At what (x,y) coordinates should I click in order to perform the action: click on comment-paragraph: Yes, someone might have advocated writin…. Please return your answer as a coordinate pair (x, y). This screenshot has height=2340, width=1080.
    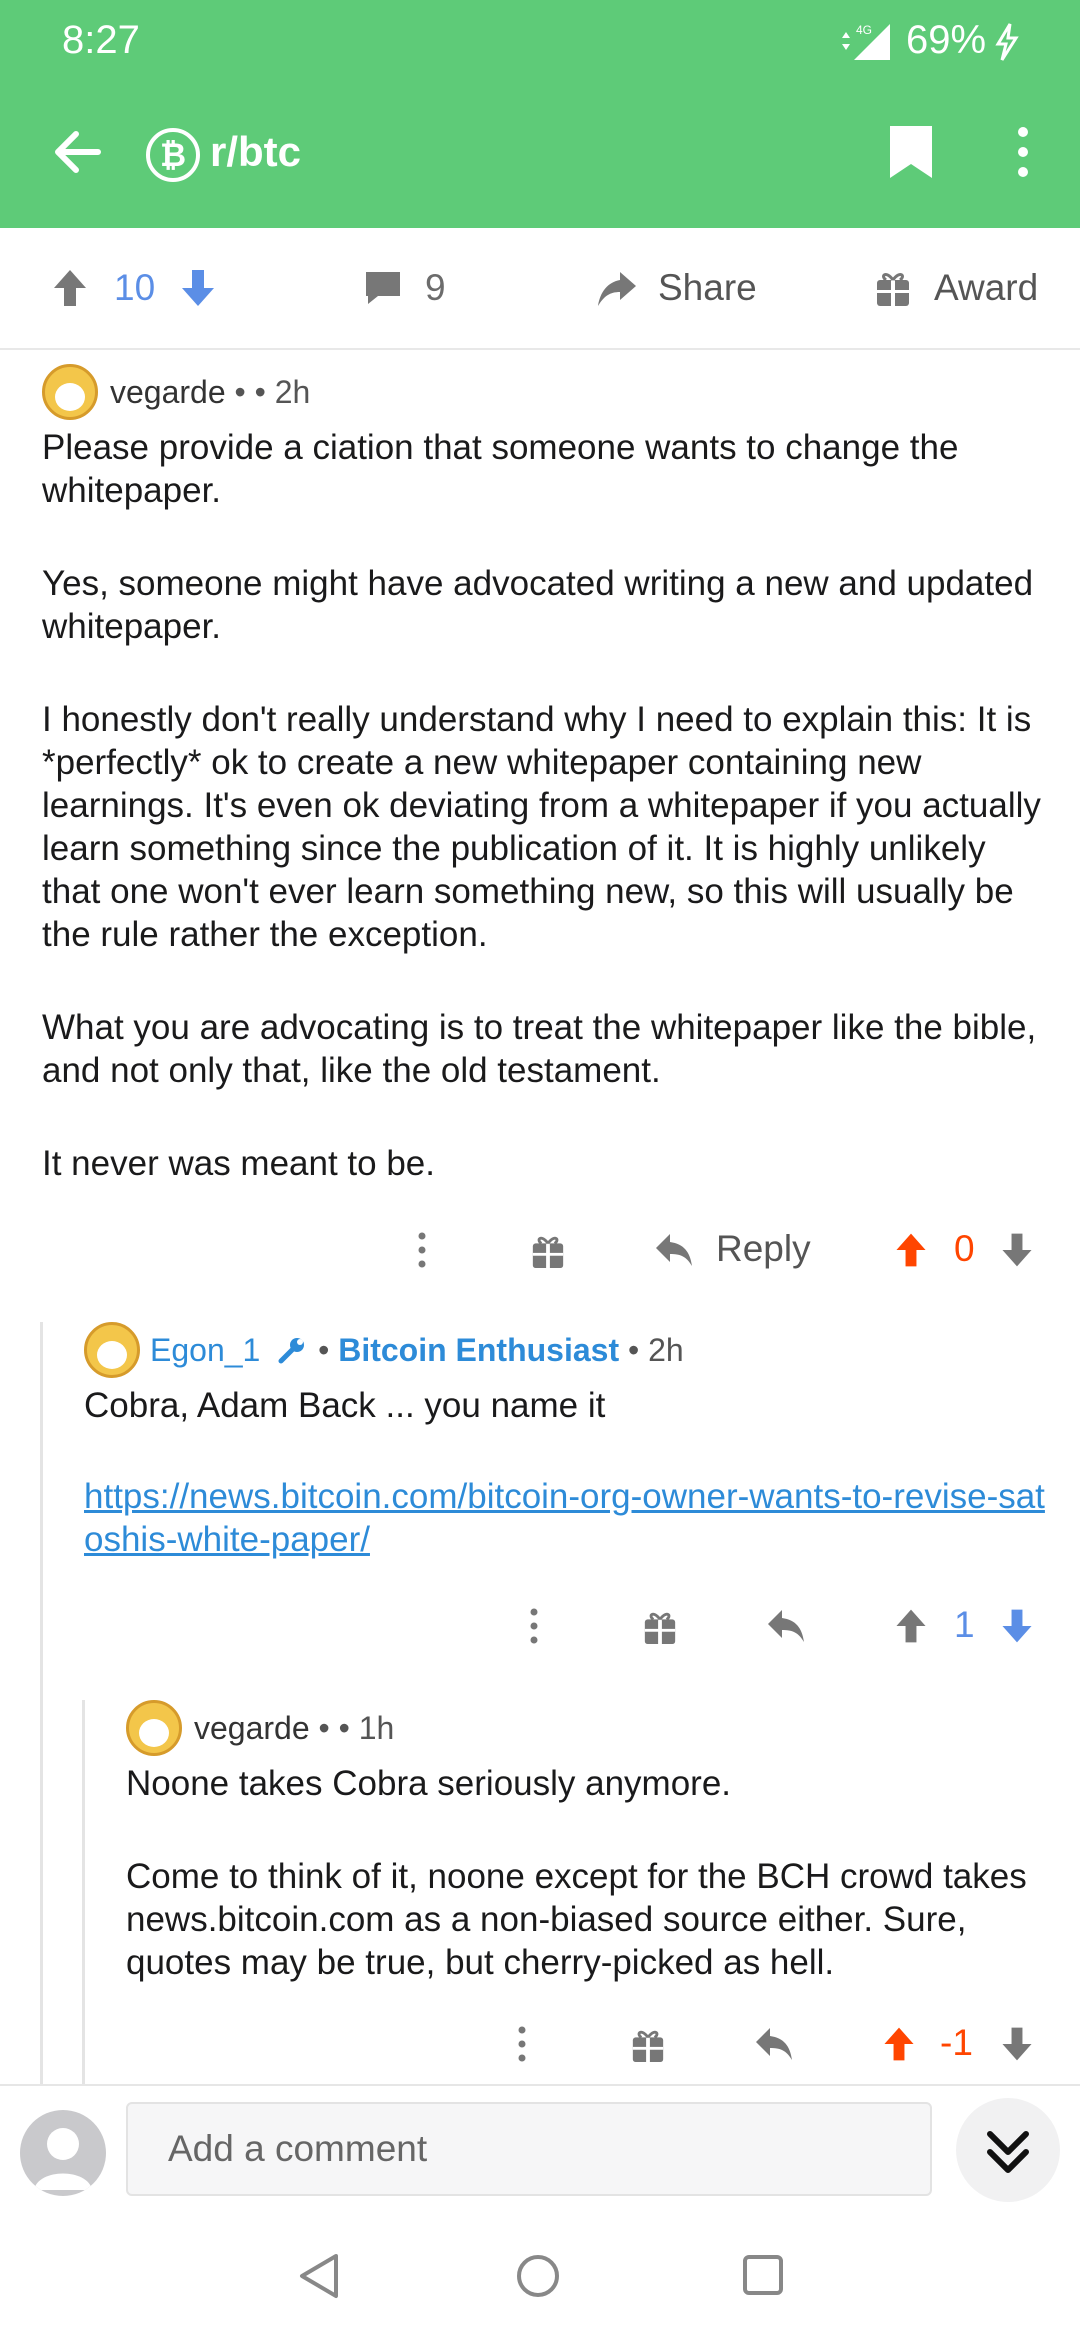
    Looking at the image, I should click on (538, 605).